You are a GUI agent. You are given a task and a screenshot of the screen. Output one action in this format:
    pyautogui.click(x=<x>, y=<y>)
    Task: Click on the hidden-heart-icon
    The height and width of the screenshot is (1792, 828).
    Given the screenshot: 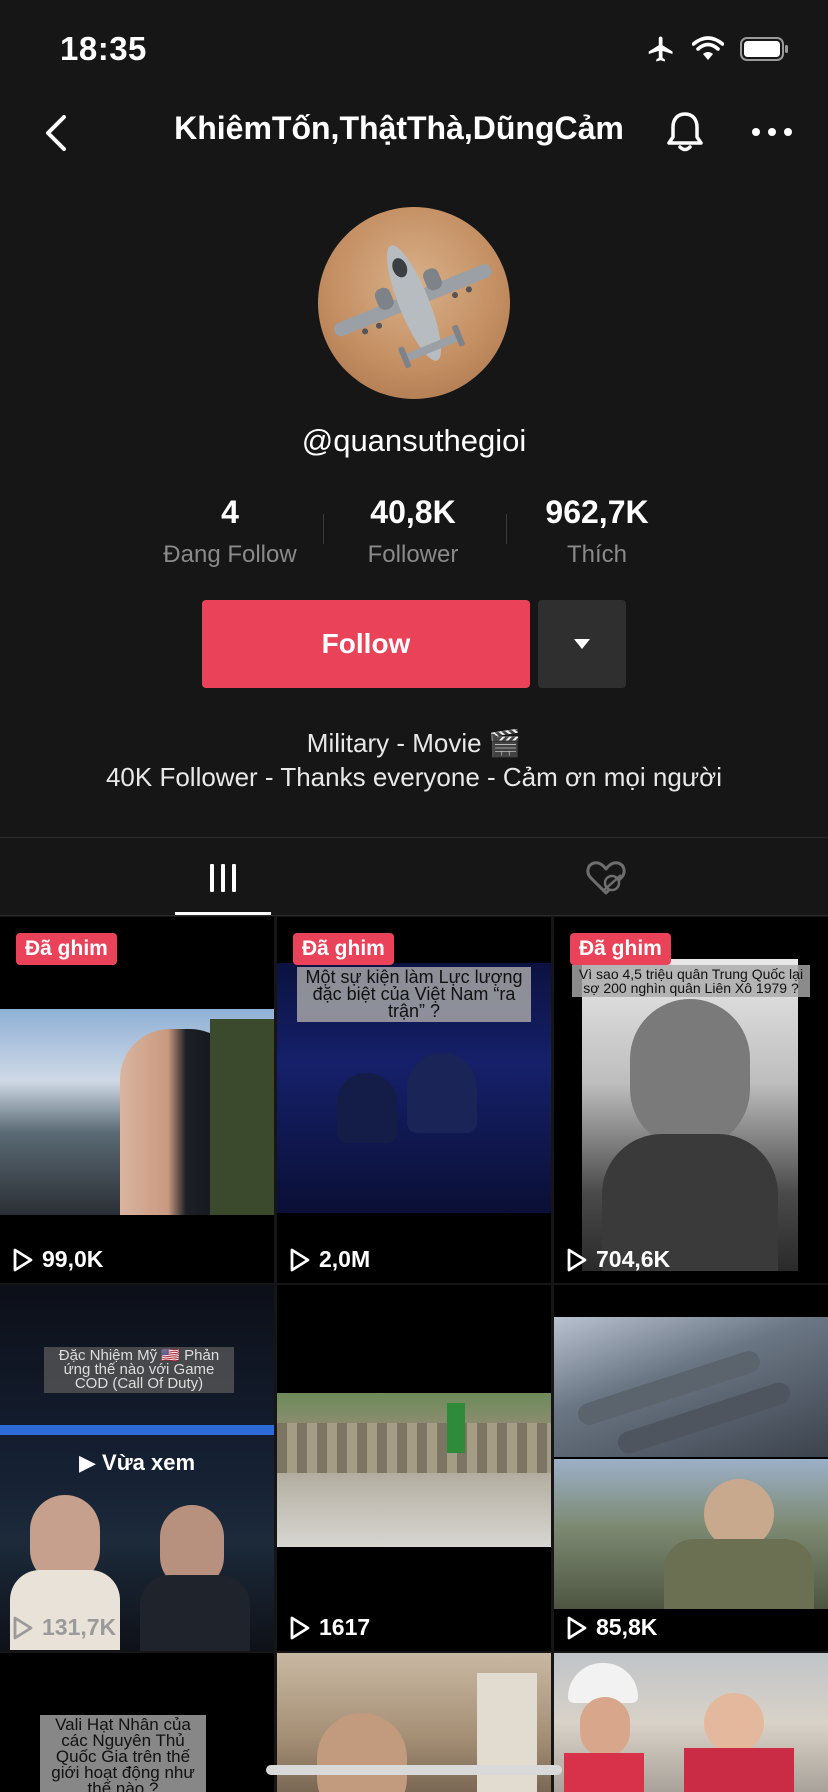 What is the action you would take?
    pyautogui.click(x=606, y=878)
    